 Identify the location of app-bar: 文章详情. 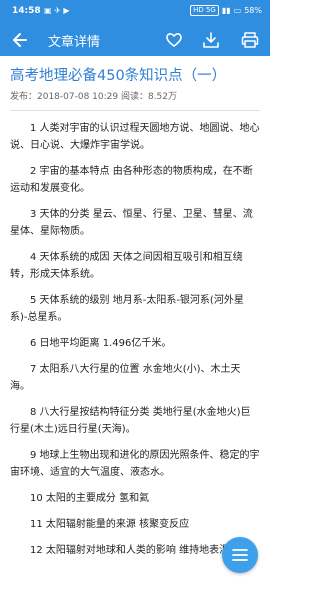
(135, 40).